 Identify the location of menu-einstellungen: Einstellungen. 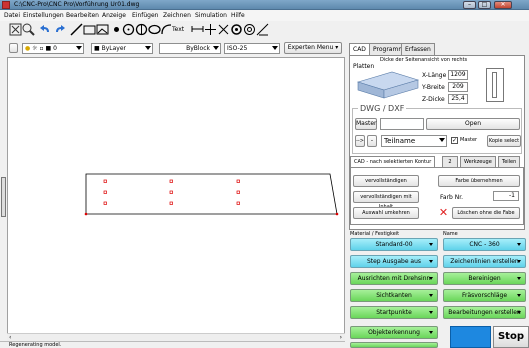
(43, 15).